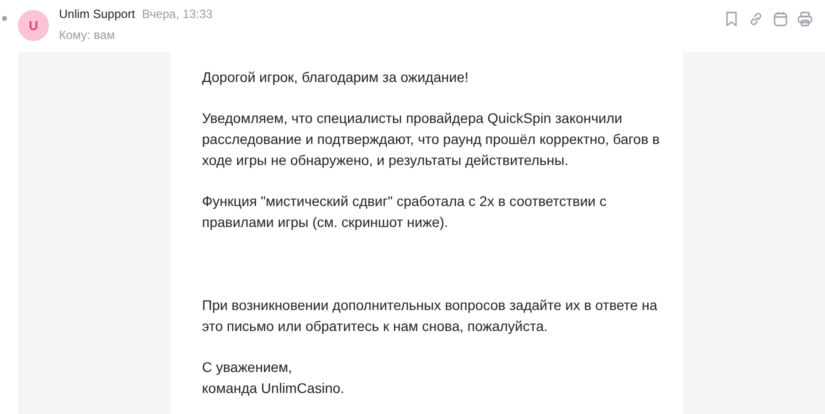  I want to click on print-icon, so click(805, 19).